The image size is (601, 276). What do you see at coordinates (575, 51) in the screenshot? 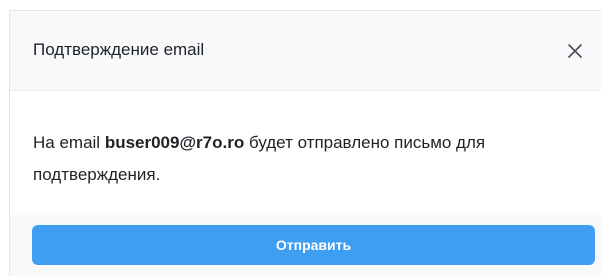
I see `close-icon` at bounding box center [575, 51].